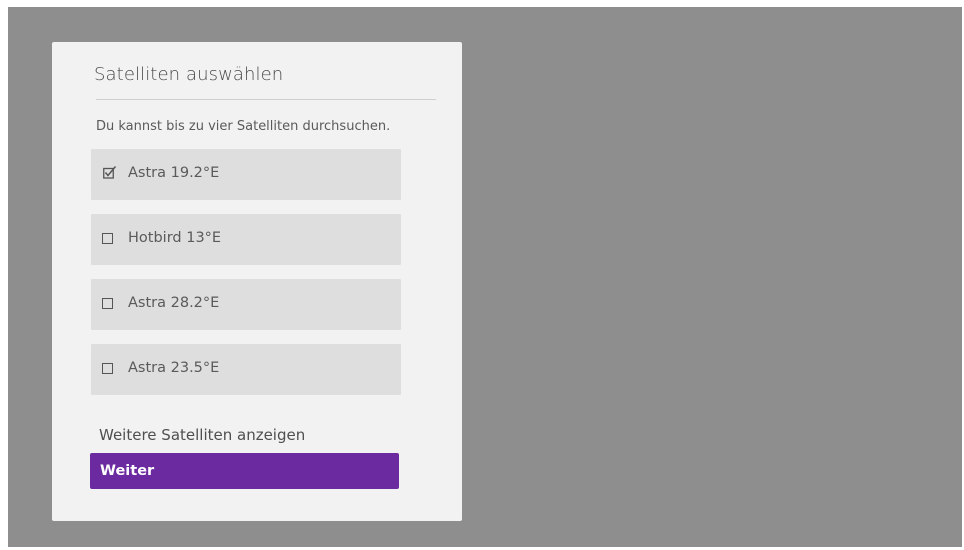 The width and height of the screenshot is (964, 550). I want to click on satellite-option-hotbird-13: Hotbird 13°E, so click(246, 239).